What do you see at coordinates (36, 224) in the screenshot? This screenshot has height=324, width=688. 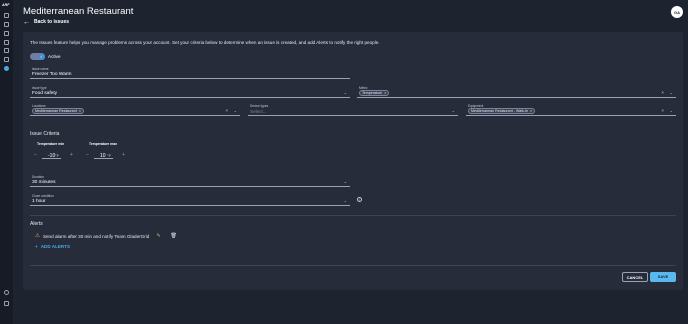 I see `alerts-heading: Alerts` at bounding box center [36, 224].